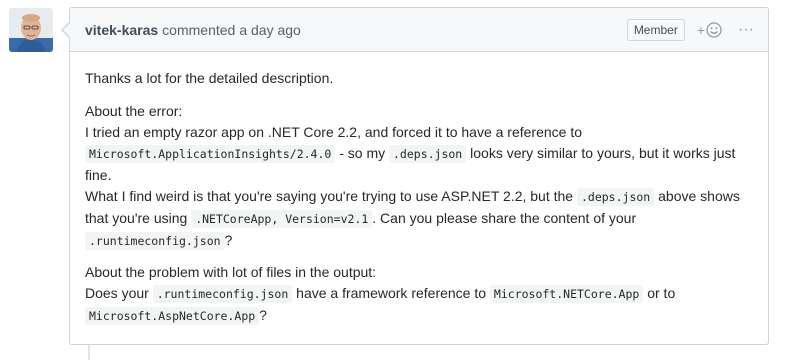 Image resolution: width=793 pixels, height=360 pixels. I want to click on comment-action: commented, so click(199, 29).